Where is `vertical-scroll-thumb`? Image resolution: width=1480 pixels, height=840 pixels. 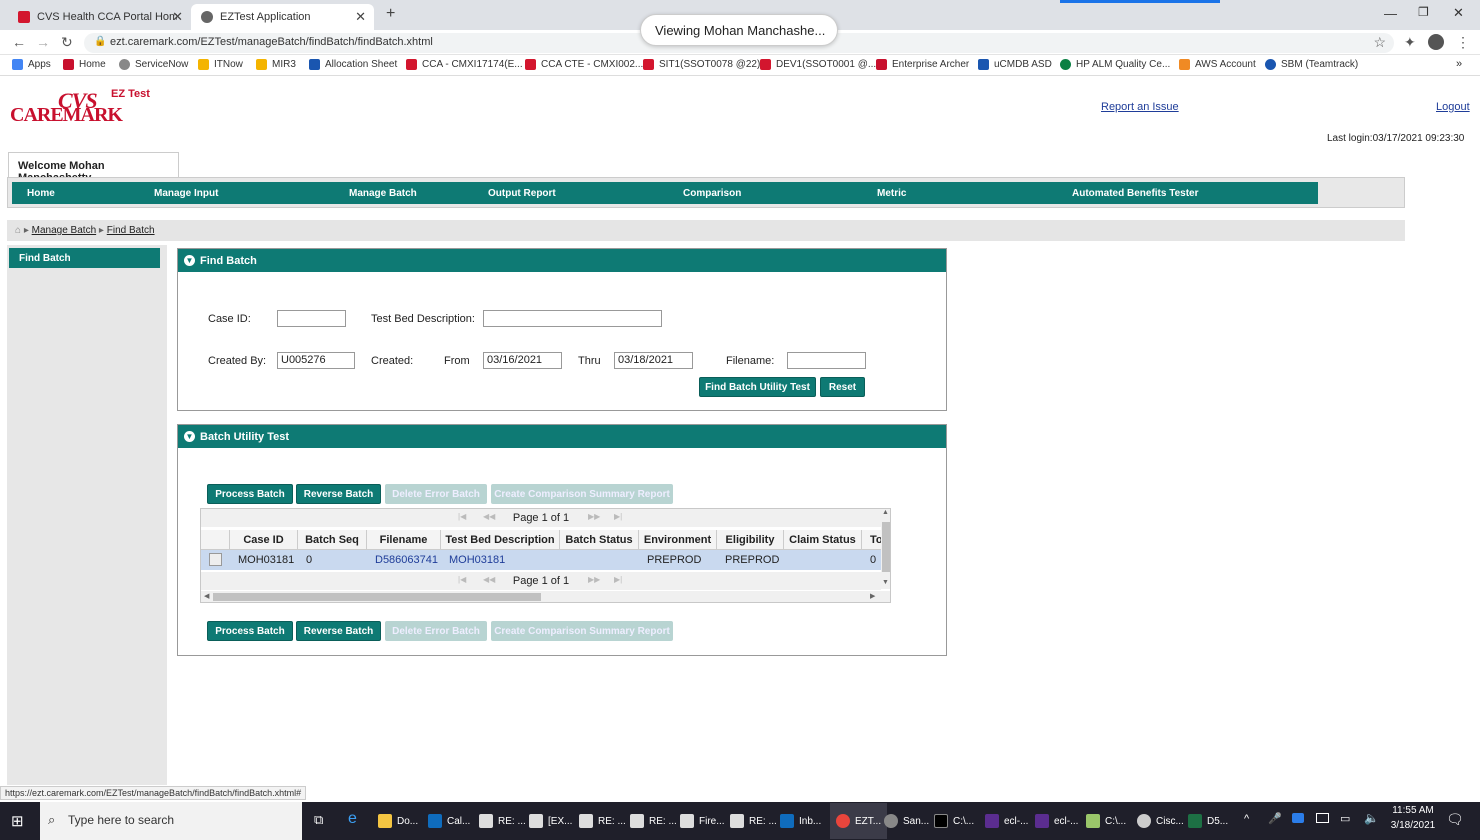
vertical-scroll-thumb is located at coordinates (886, 547).